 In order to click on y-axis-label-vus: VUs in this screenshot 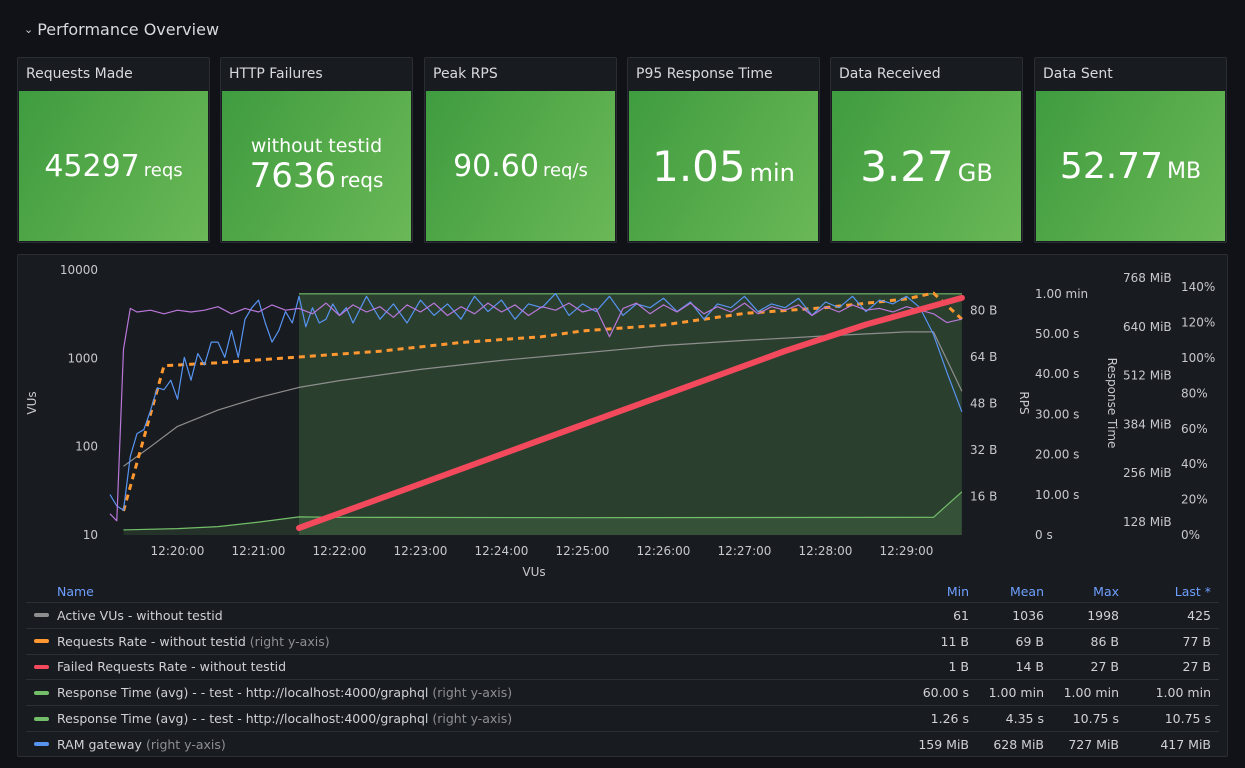, I will do `click(32, 402)`.